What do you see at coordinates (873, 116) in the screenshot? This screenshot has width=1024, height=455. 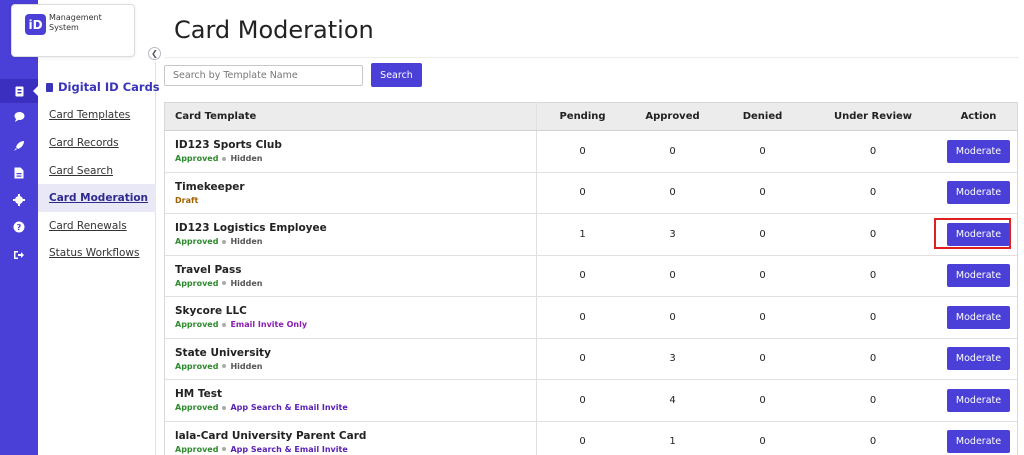 I see `header-under-review: Under Review` at bounding box center [873, 116].